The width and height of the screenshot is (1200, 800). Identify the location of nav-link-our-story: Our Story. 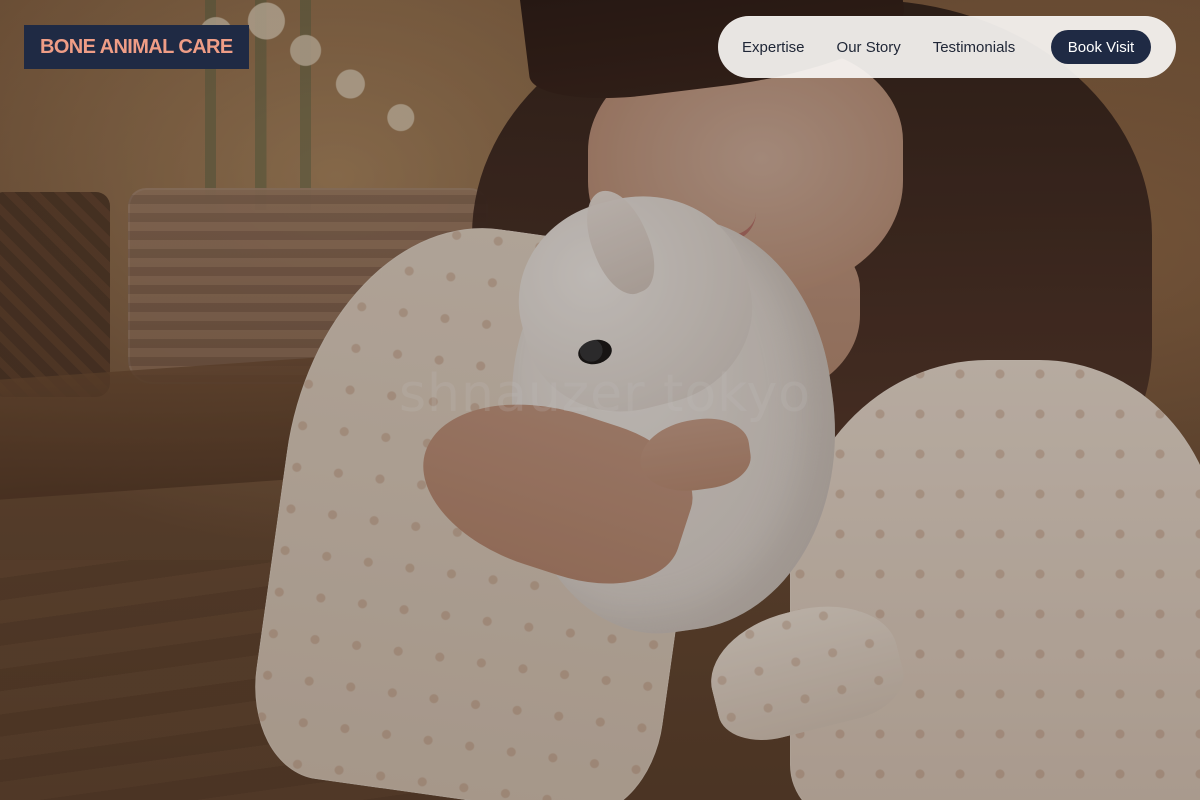
(869, 47).